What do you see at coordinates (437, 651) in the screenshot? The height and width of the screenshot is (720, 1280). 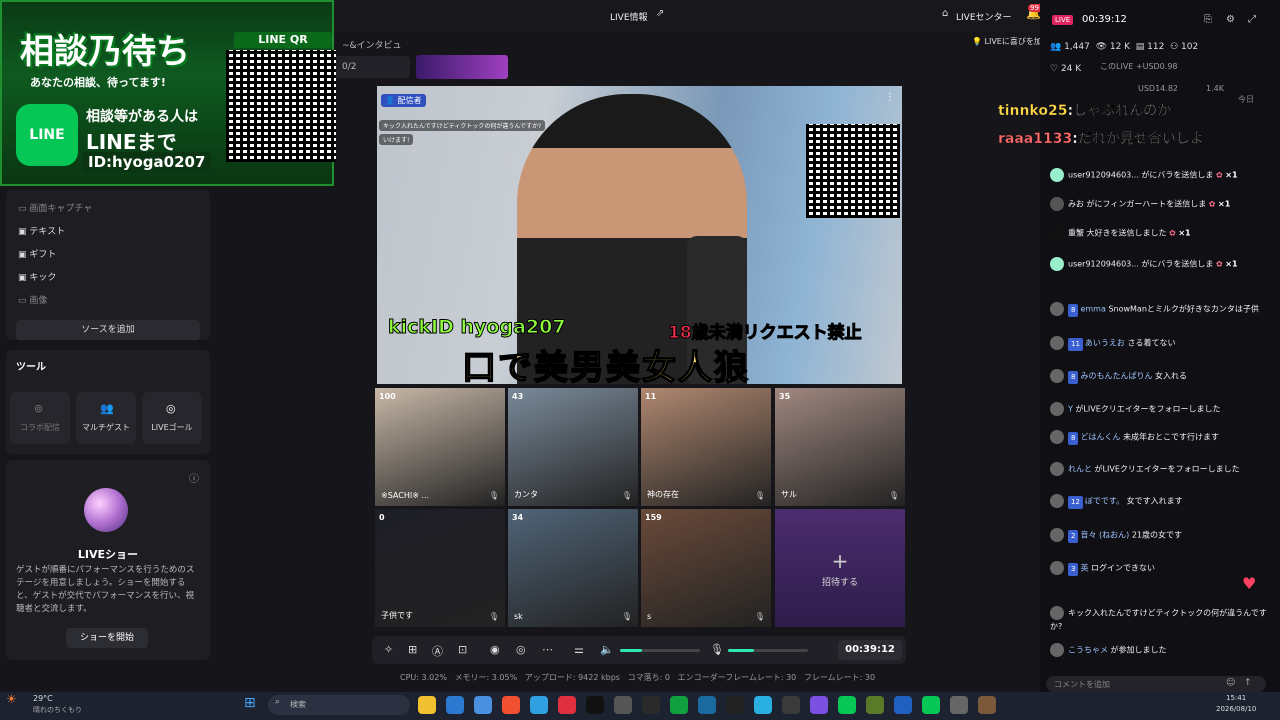 I see `ai-icon: Ⓐ` at bounding box center [437, 651].